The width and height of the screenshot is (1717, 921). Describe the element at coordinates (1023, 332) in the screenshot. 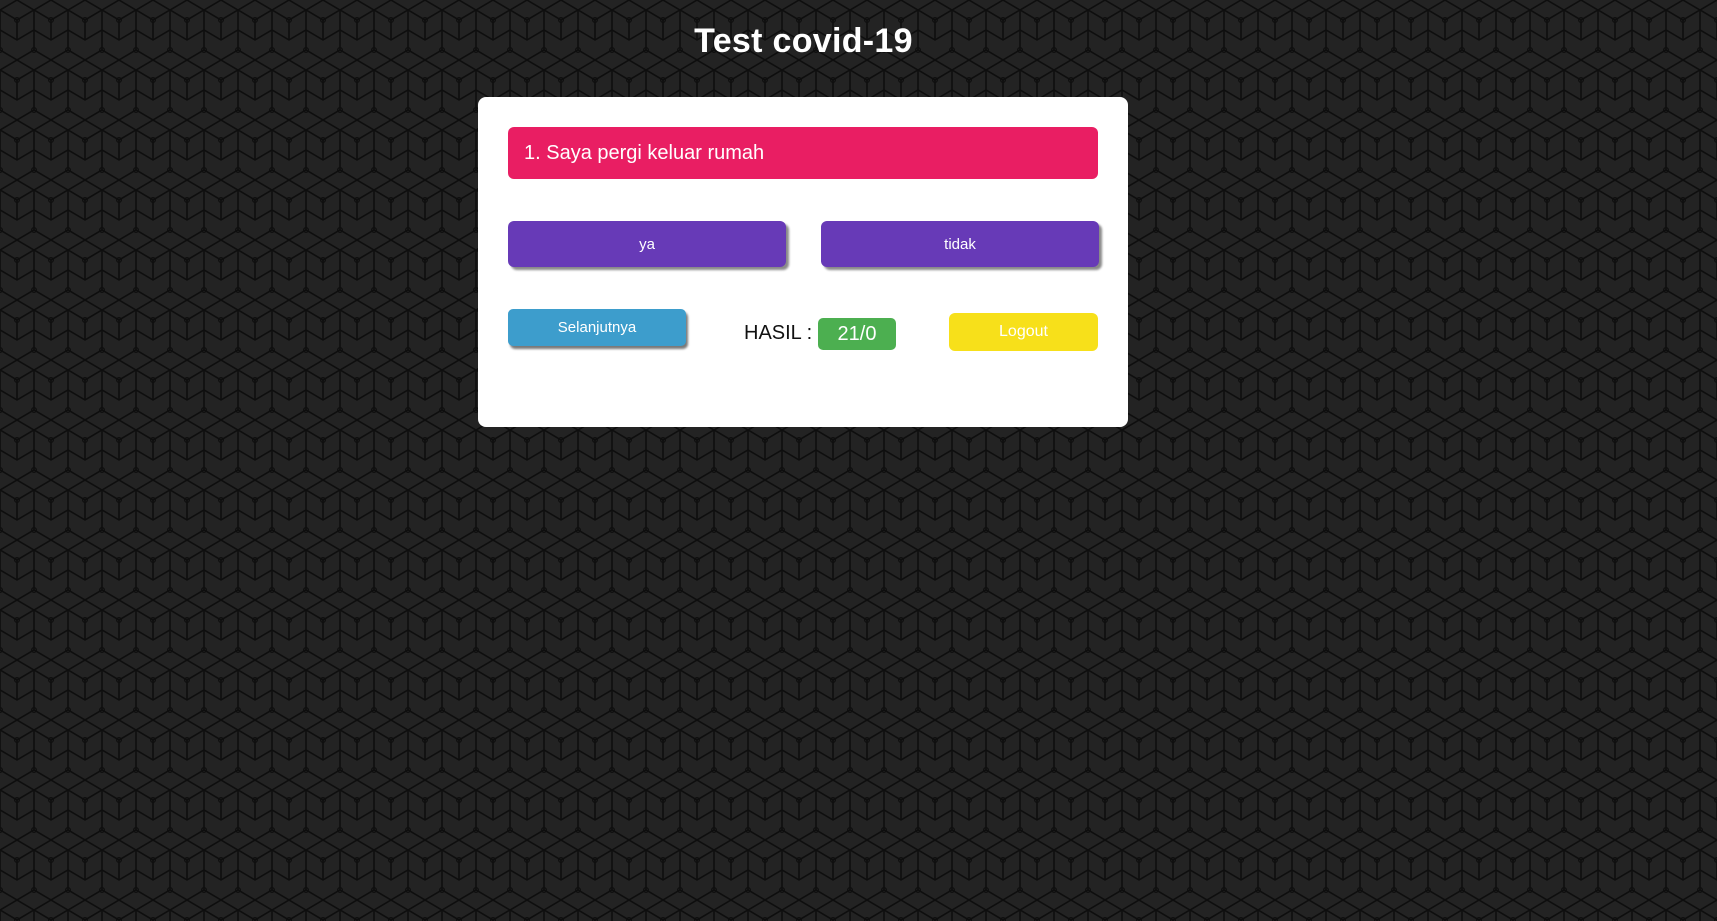

I see `logout-button: Logout` at that location.